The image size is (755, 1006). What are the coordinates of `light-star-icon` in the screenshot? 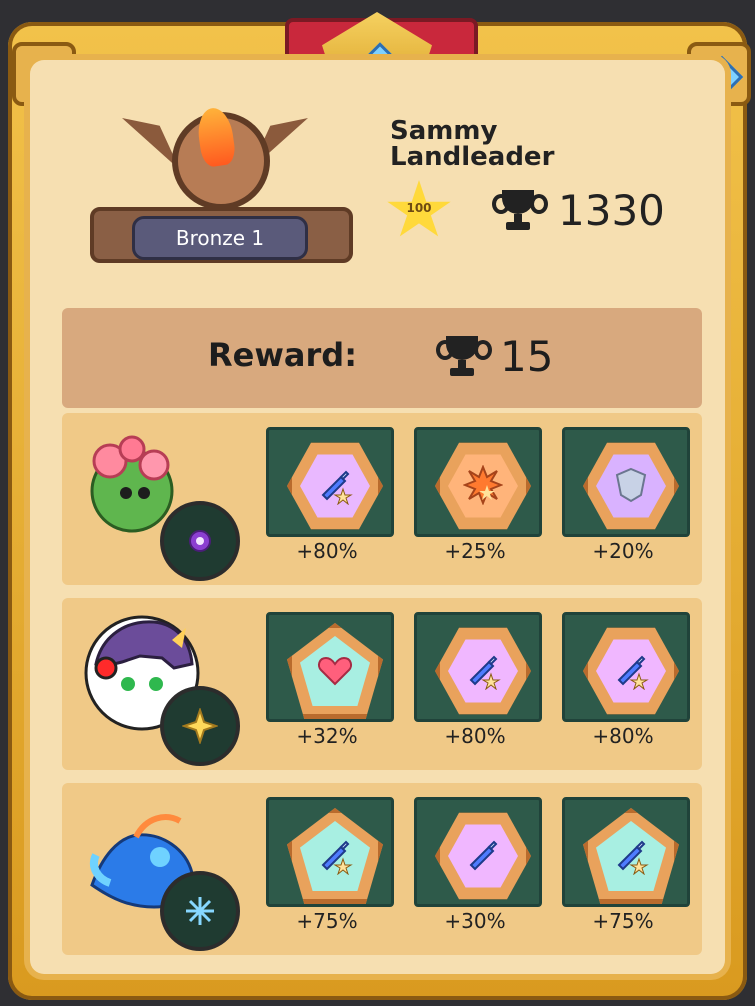 It's located at (200, 726).